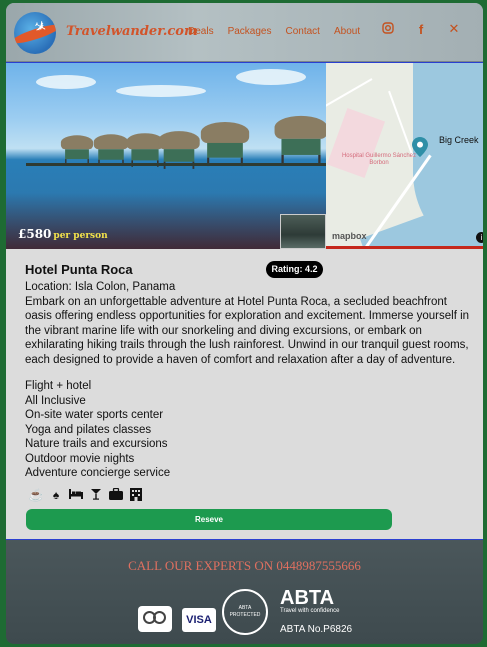 This screenshot has width=487, height=647. What do you see at coordinates (132, 31) in the screenshot?
I see `brand-name: Travelwander.com` at bounding box center [132, 31].